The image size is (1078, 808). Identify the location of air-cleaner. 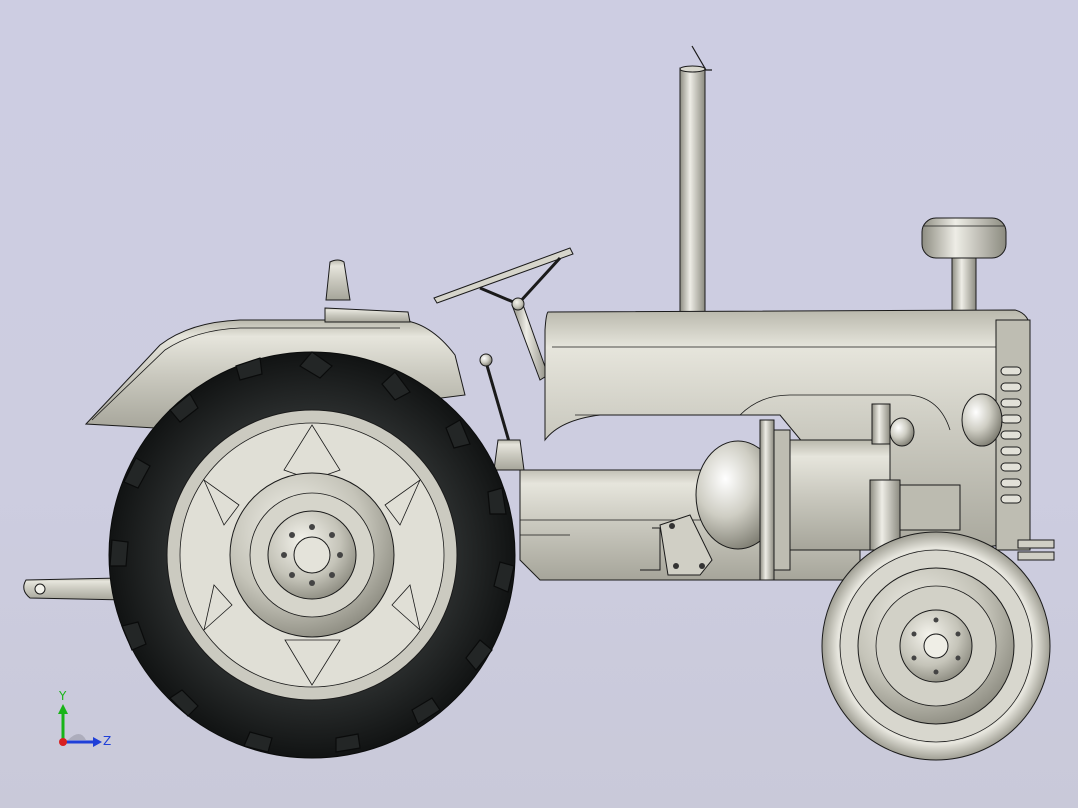
(964, 264).